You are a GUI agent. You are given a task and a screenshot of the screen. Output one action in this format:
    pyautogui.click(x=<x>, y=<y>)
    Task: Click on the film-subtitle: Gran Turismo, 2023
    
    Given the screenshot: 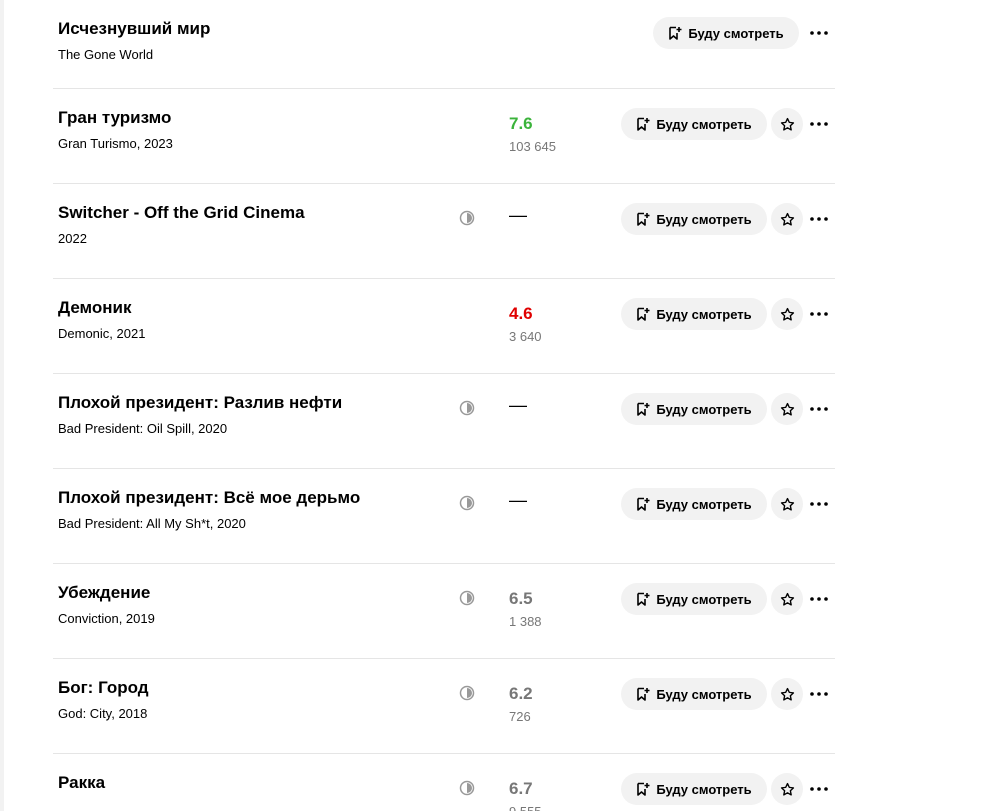 What is the action you would take?
    pyautogui.click(x=115, y=143)
    